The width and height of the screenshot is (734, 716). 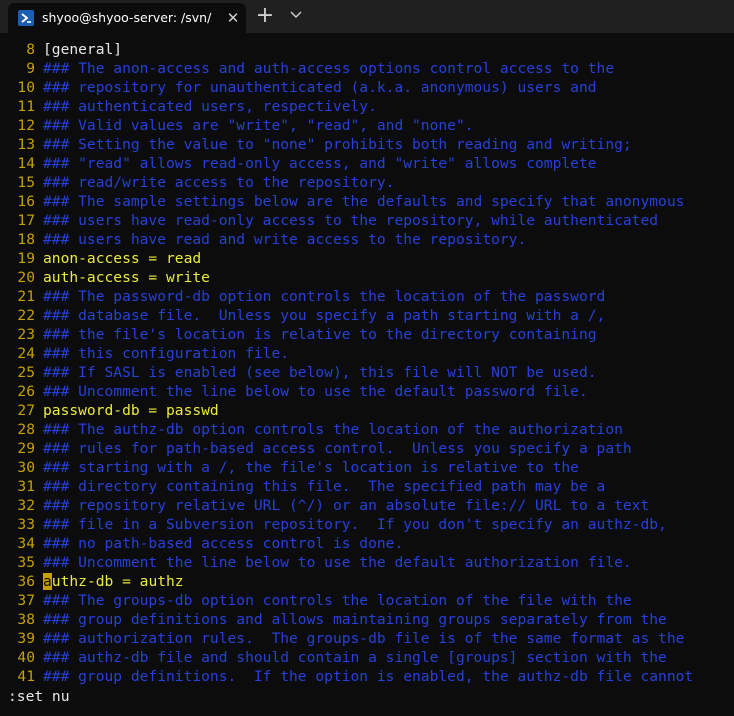 I want to click on line-number: 31, so click(x=26, y=486).